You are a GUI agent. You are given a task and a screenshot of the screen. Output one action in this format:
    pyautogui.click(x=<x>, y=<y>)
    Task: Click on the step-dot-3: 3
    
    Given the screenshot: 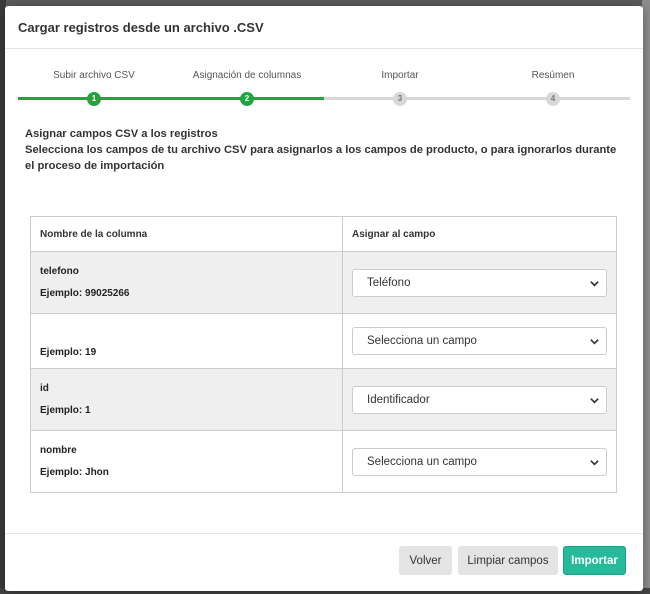 What is the action you would take?
    pyautogui.click(x=400, y=99)
    